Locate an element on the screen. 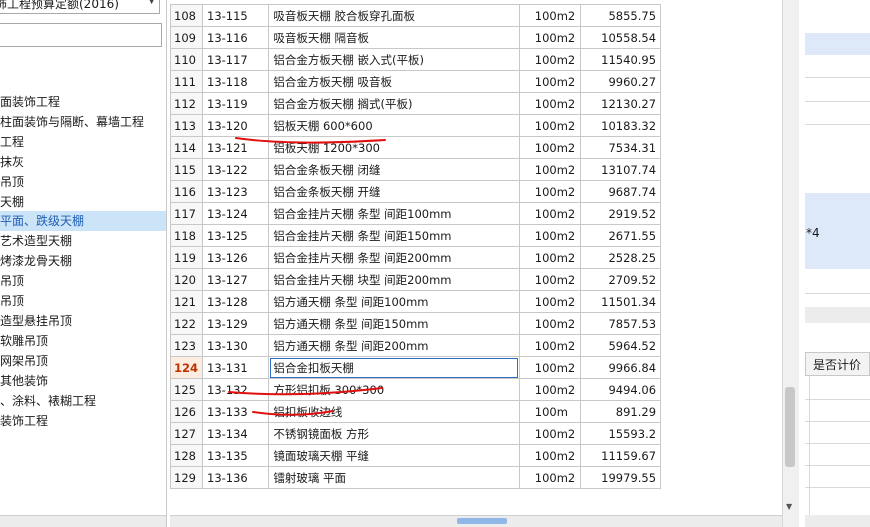 The image size is (870, 527). row-number: 122 is located at coordinates (187, 323).